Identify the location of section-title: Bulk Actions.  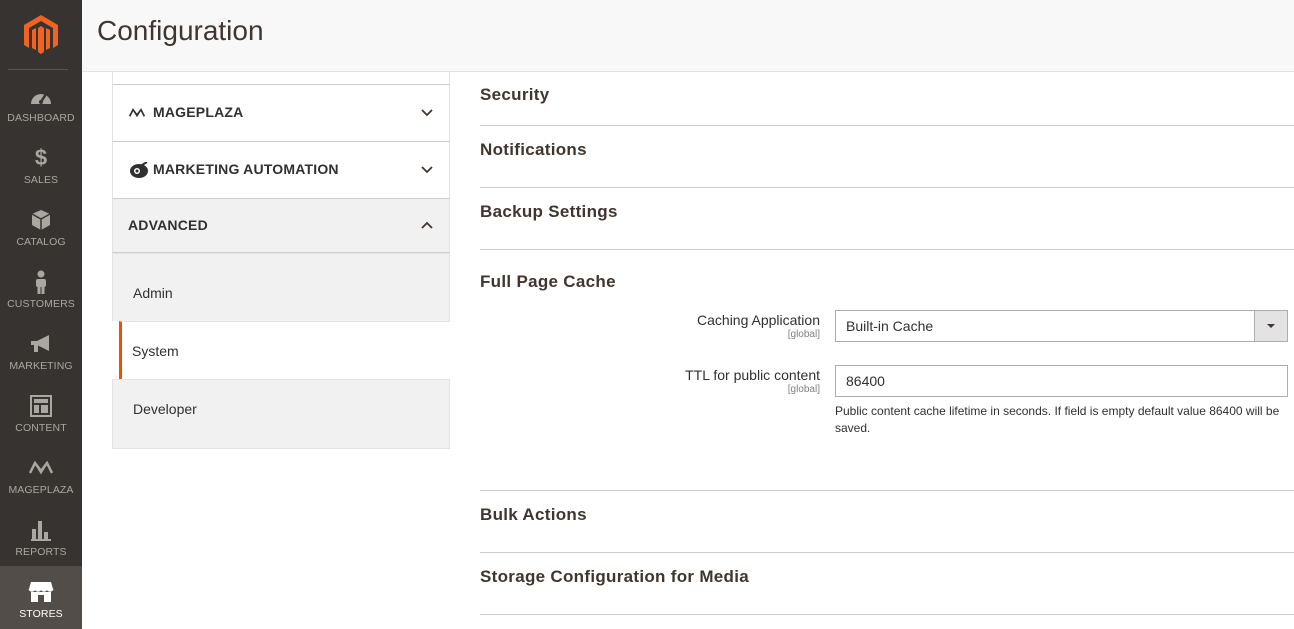
(533, 514).